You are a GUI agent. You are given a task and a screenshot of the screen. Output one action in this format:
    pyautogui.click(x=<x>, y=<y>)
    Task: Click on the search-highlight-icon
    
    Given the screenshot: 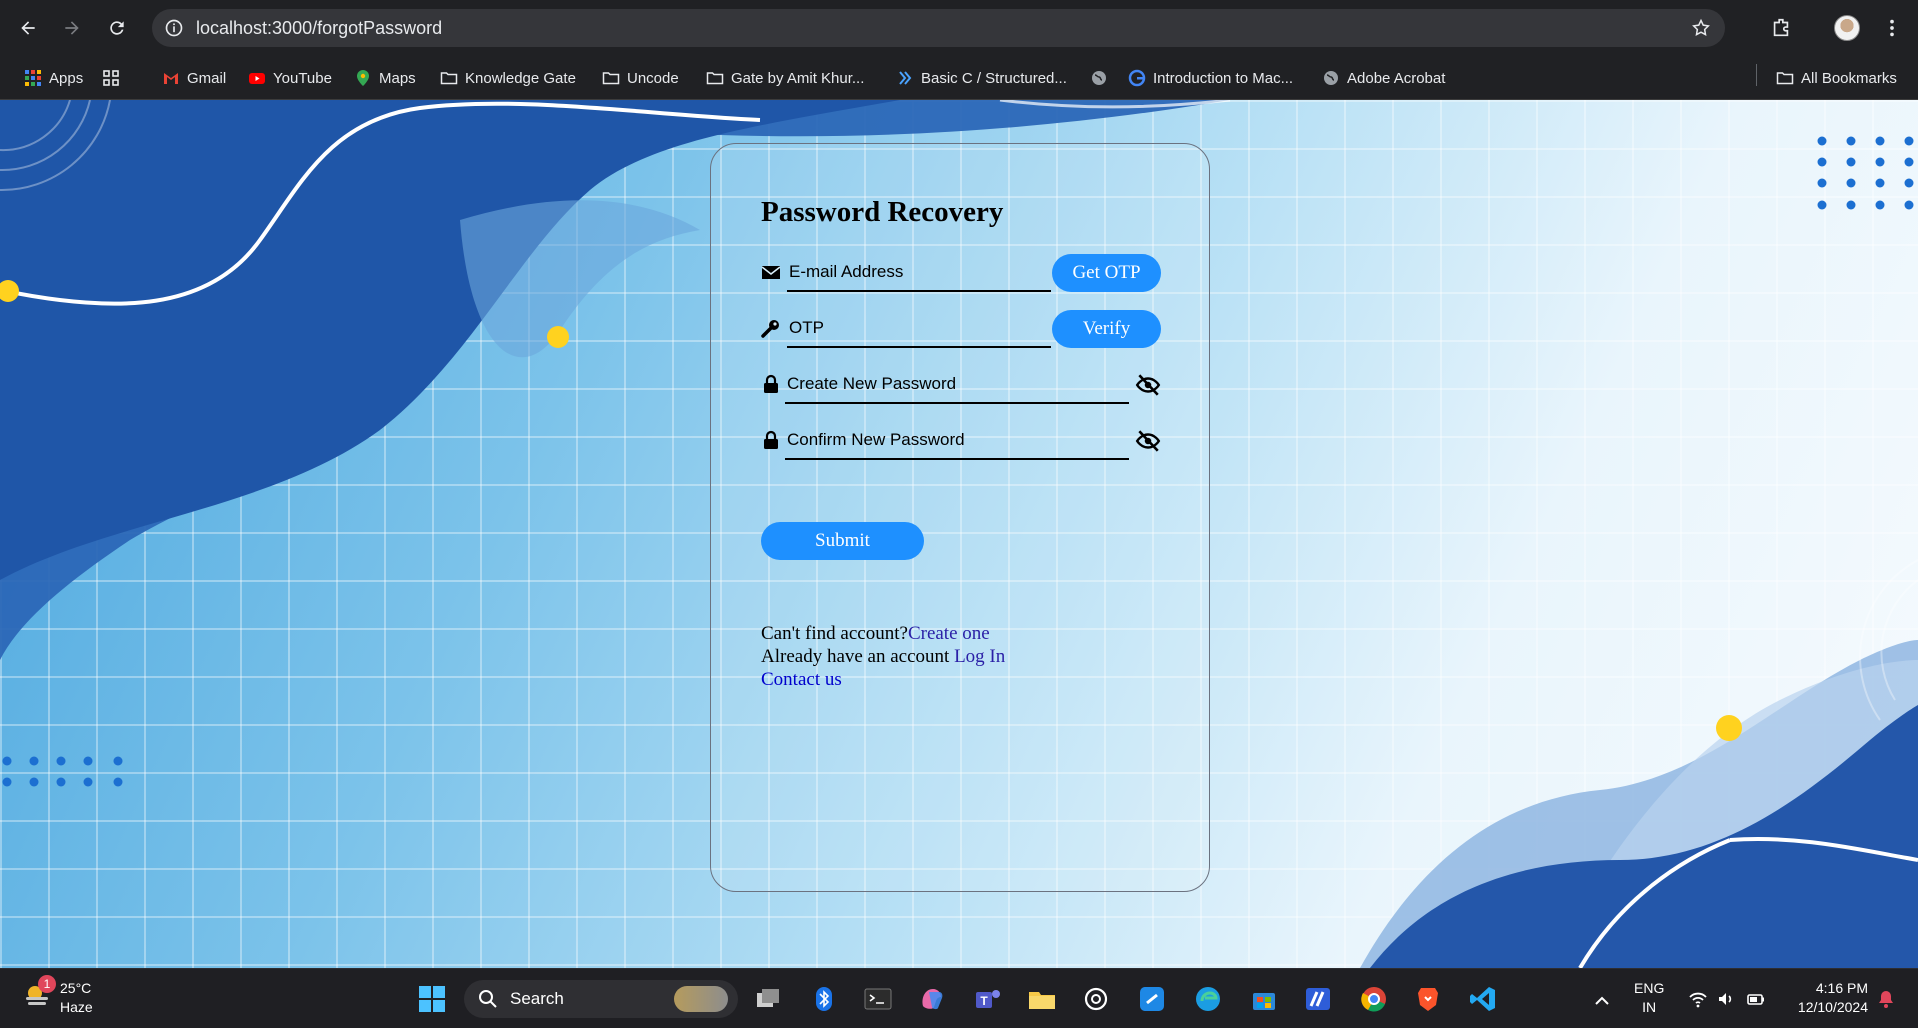 What is the action you would take?
    pyautogui.click(x=701, y=999)
    